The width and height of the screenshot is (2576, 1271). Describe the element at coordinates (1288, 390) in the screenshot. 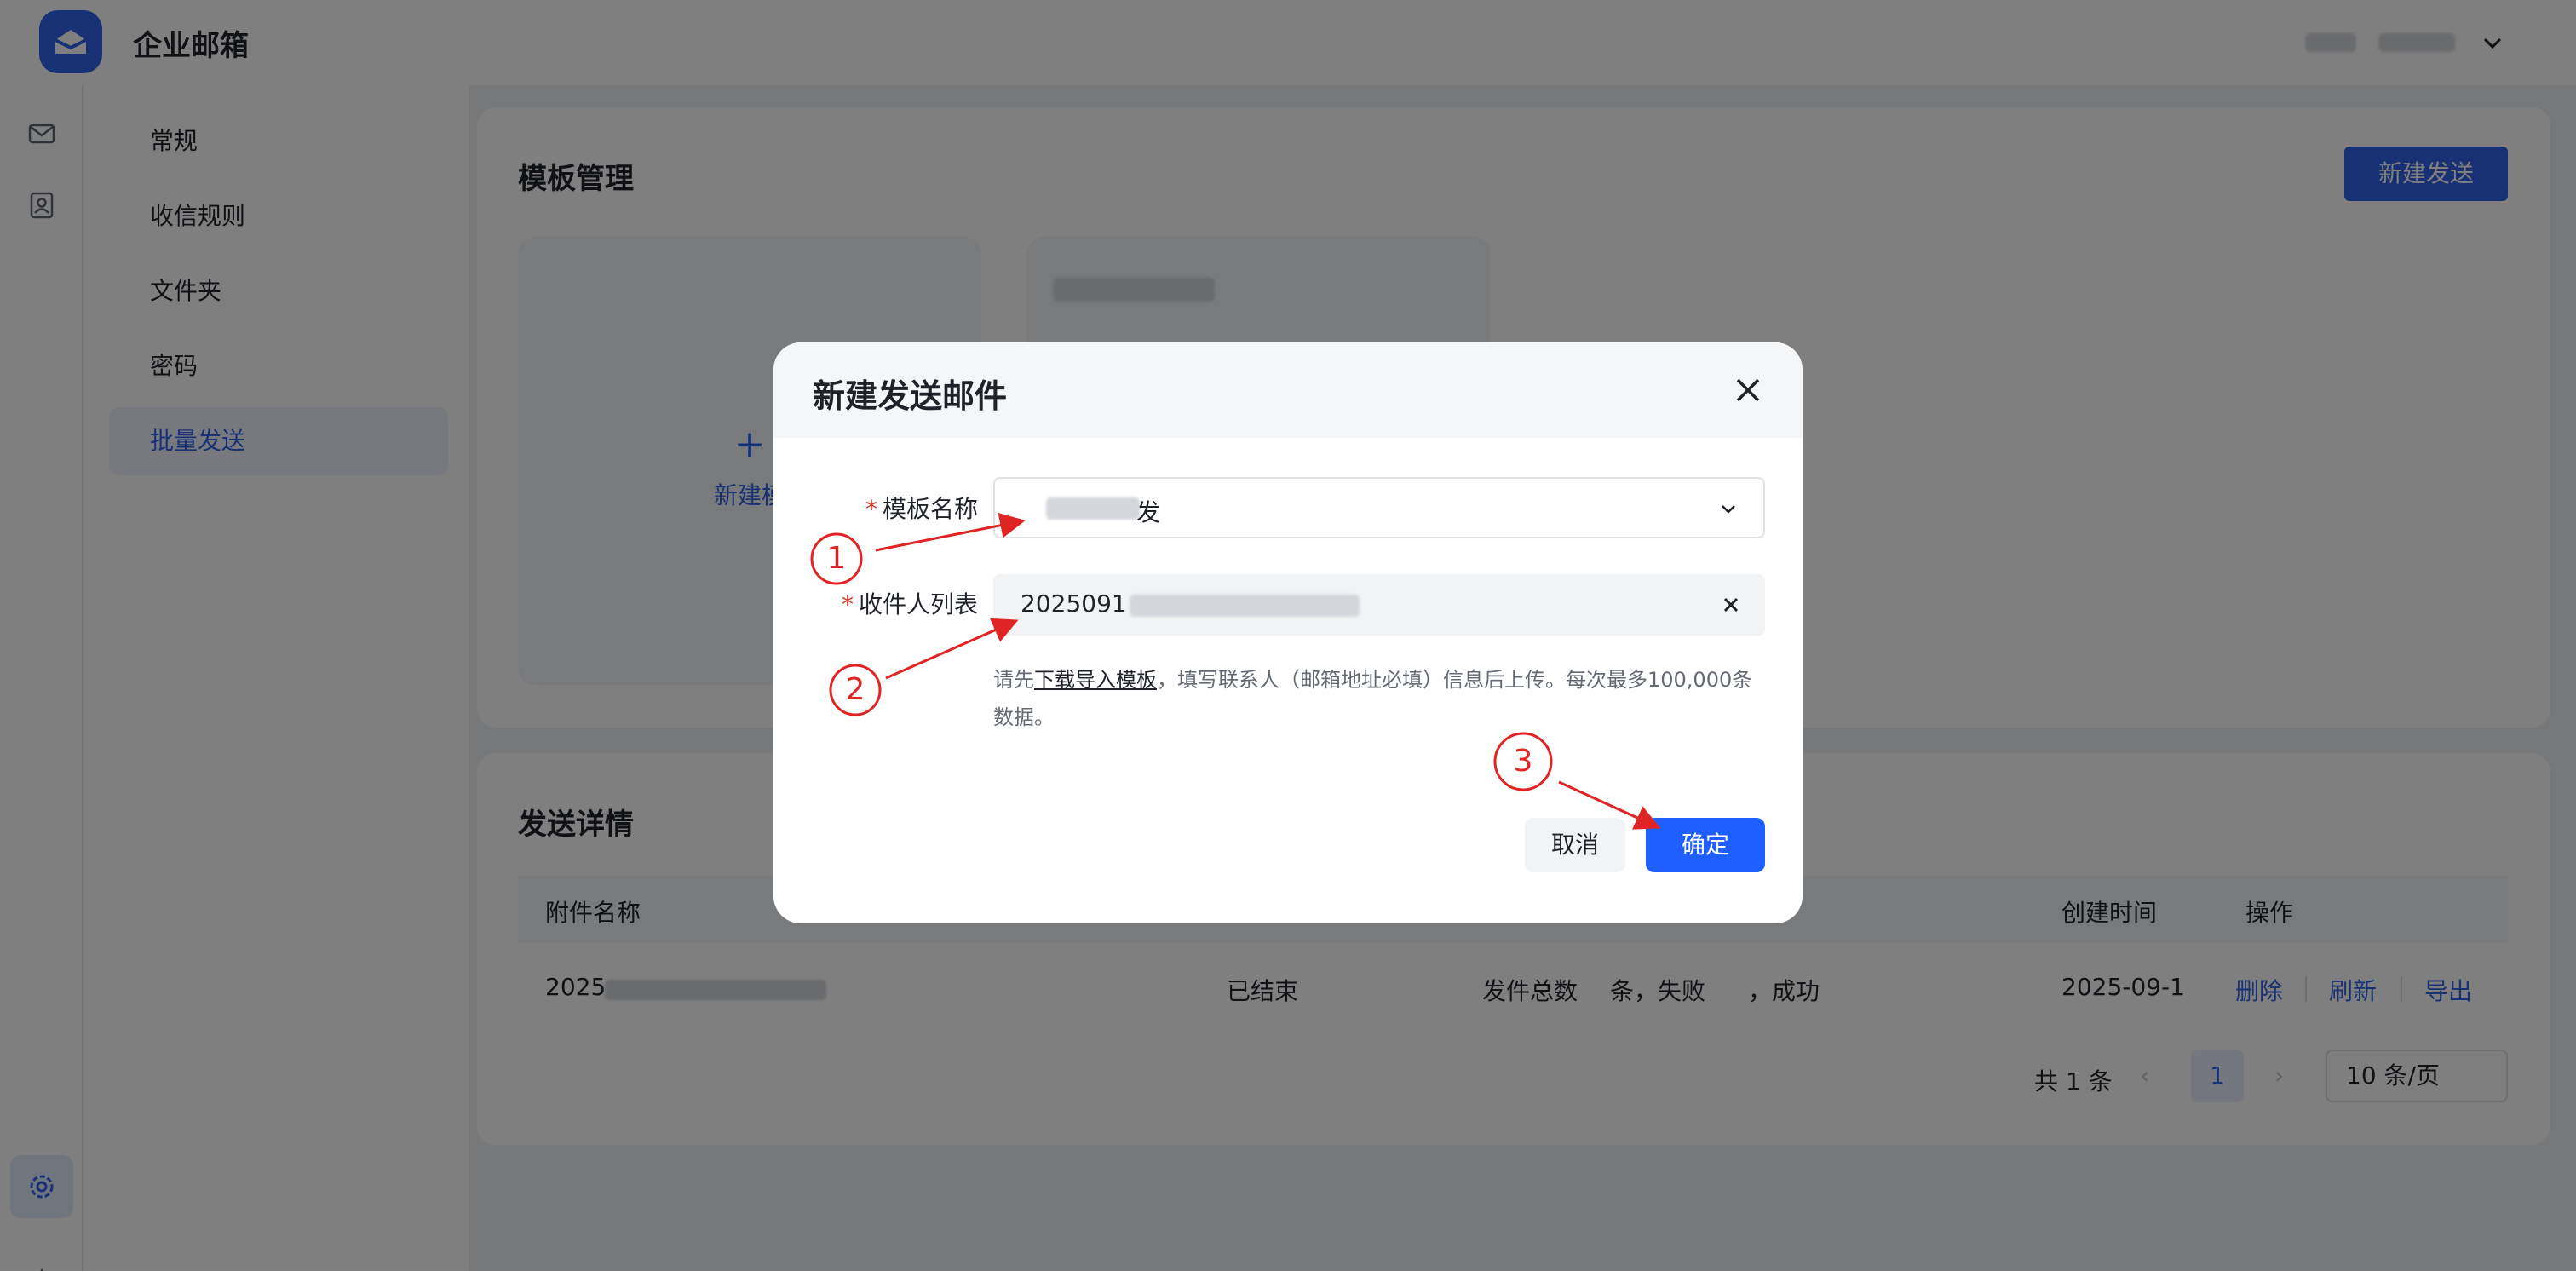

I see `dialog-header: 新建发送邮件` at that location.